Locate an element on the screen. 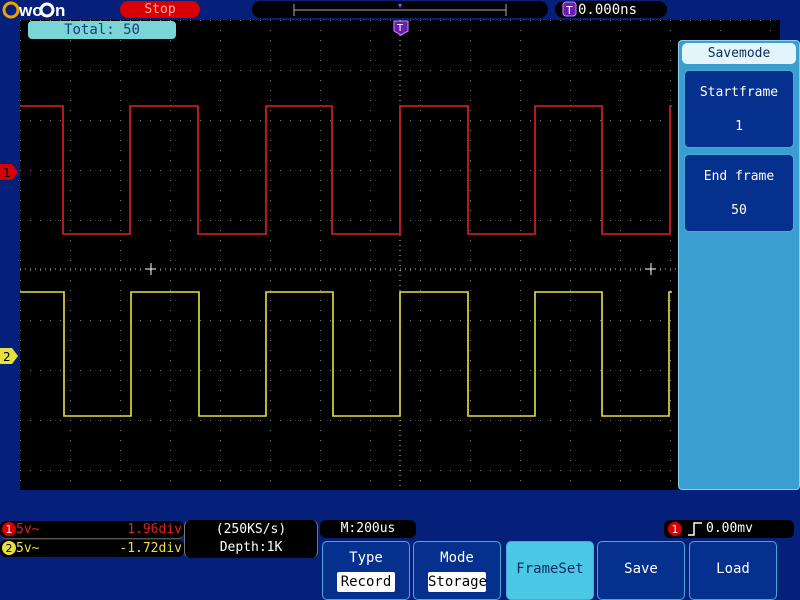  load-button: Load is located at coordinates (733, 570).